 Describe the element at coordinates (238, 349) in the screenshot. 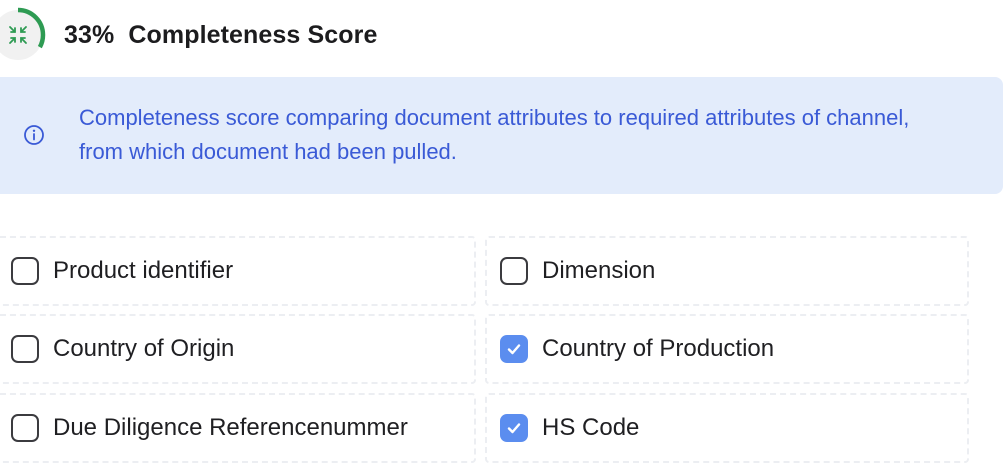

I see `attribute-item: Country of Origin` at that location.